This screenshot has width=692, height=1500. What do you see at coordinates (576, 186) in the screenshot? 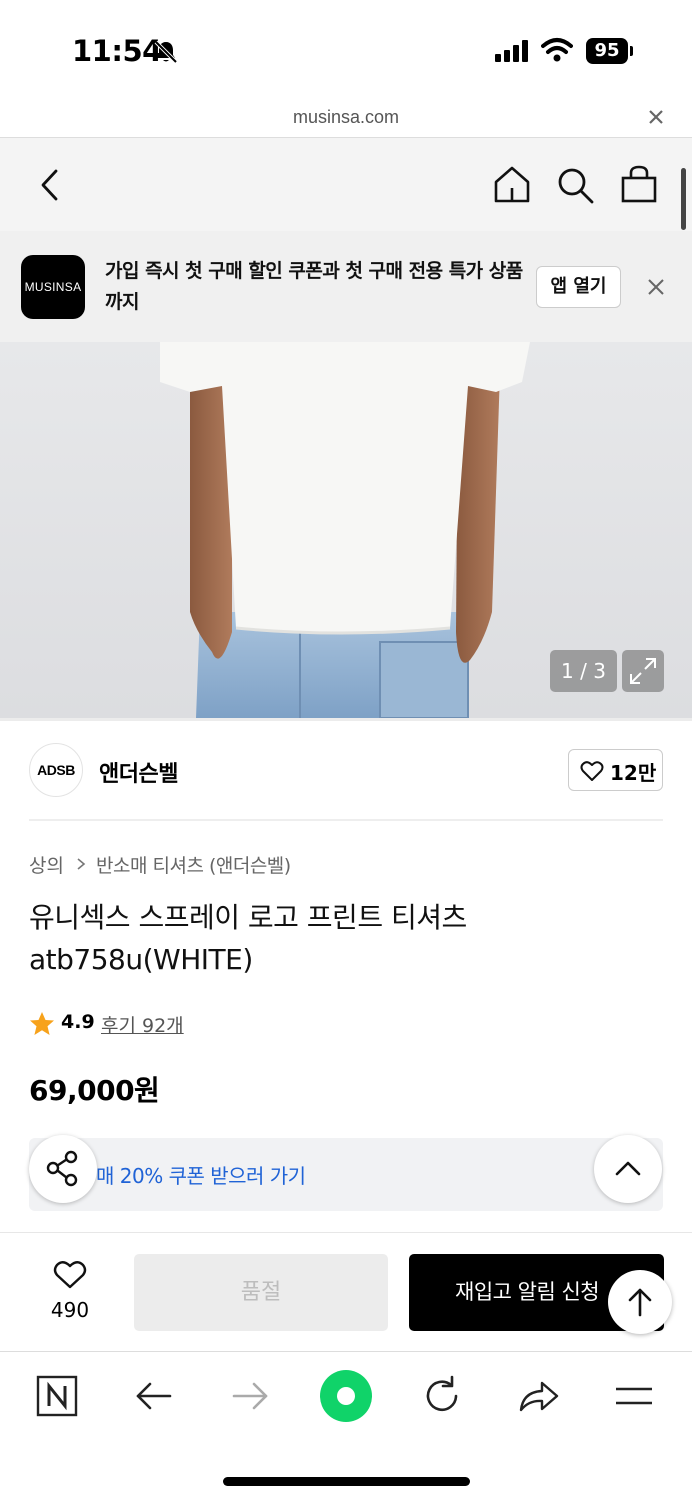
I see `search-icon` at bounding box center [576, 186].